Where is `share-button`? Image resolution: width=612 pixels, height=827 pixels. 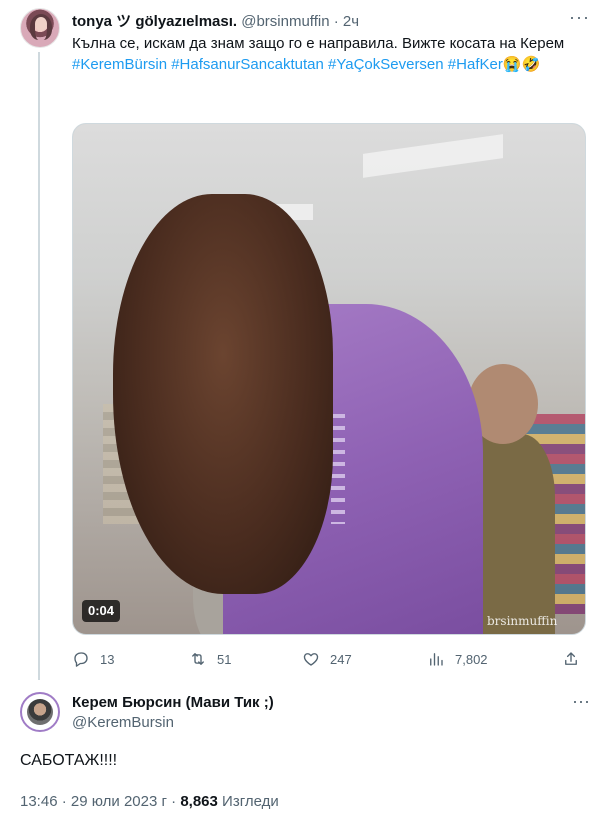 share-button is located at coordinates (576, 659).